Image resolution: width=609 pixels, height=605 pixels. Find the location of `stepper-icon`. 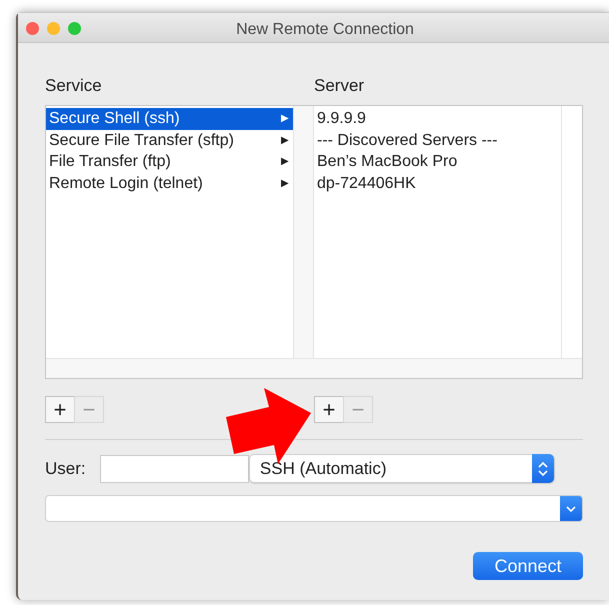

stepper-icon is located at coordinates (543, 469).